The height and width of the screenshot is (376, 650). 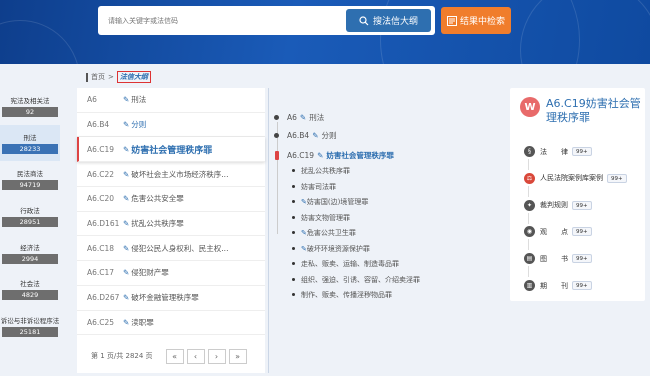 I want to click on list-item-code: A6.C25, so click(x=101, y=322).